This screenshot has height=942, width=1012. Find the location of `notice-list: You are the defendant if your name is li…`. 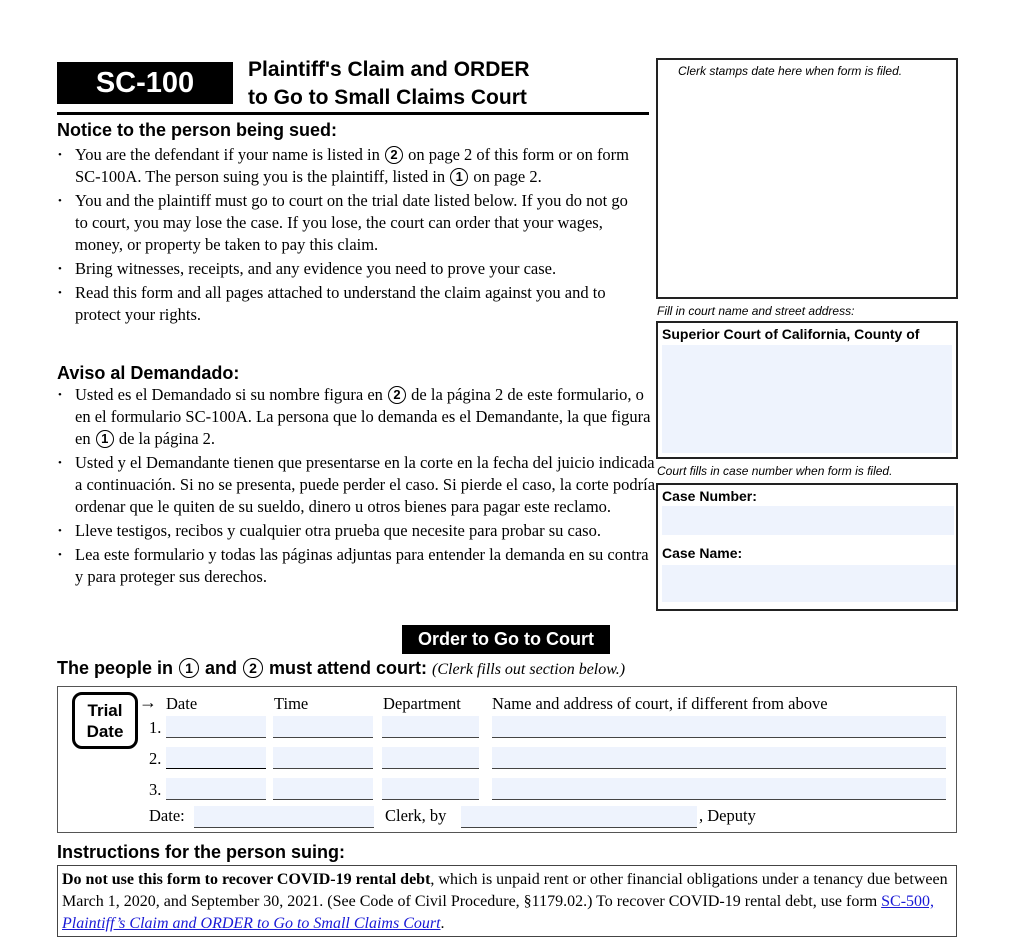

notice-list: You are the defendant if your name is li… is located at coordinates (348, 236).